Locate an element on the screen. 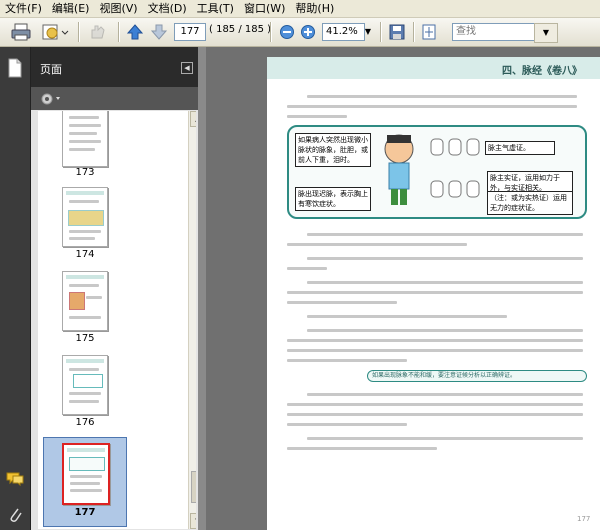 This screenshot has height=530, width=600. search-input: 查找 is located at coordinates (493, 32).